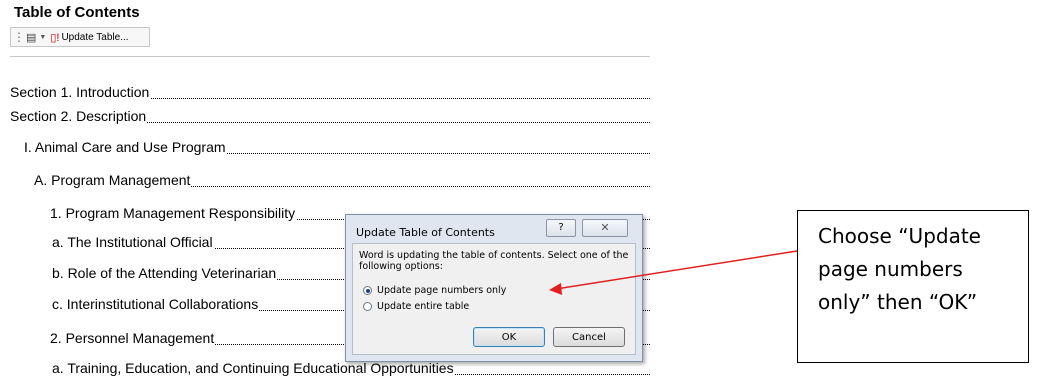  I want to click on toc-entry-label: 1. Program Management Responsibility, so click(173, 213).